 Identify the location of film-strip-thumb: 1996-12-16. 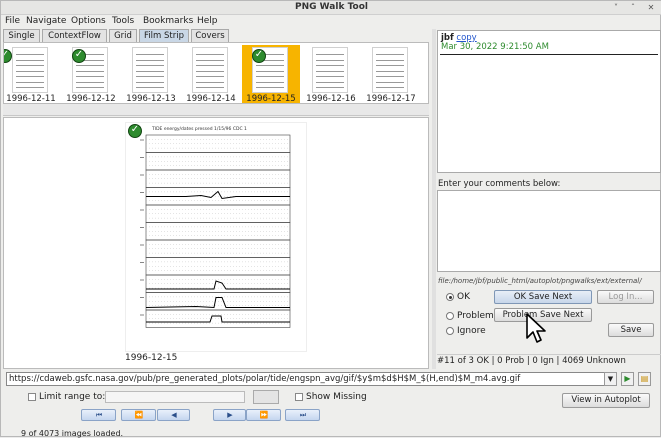
(331, 74).